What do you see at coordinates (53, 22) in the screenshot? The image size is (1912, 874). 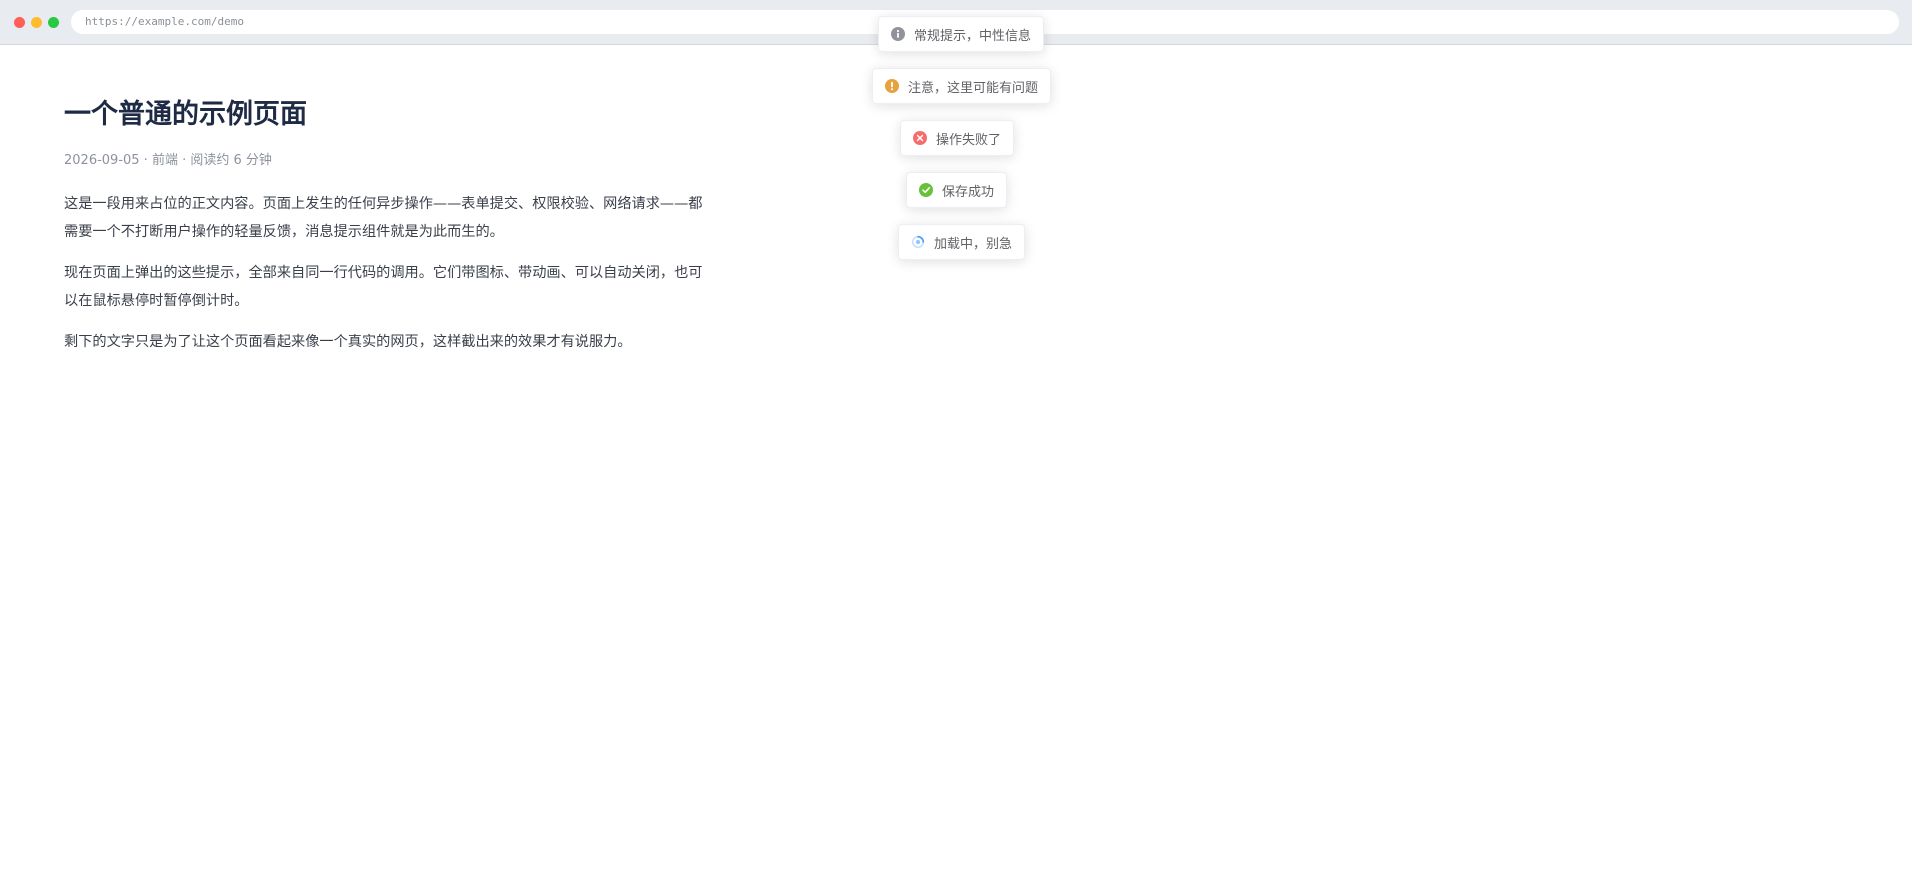 I see `maximize-window-button` at bounding box center [53, 22].